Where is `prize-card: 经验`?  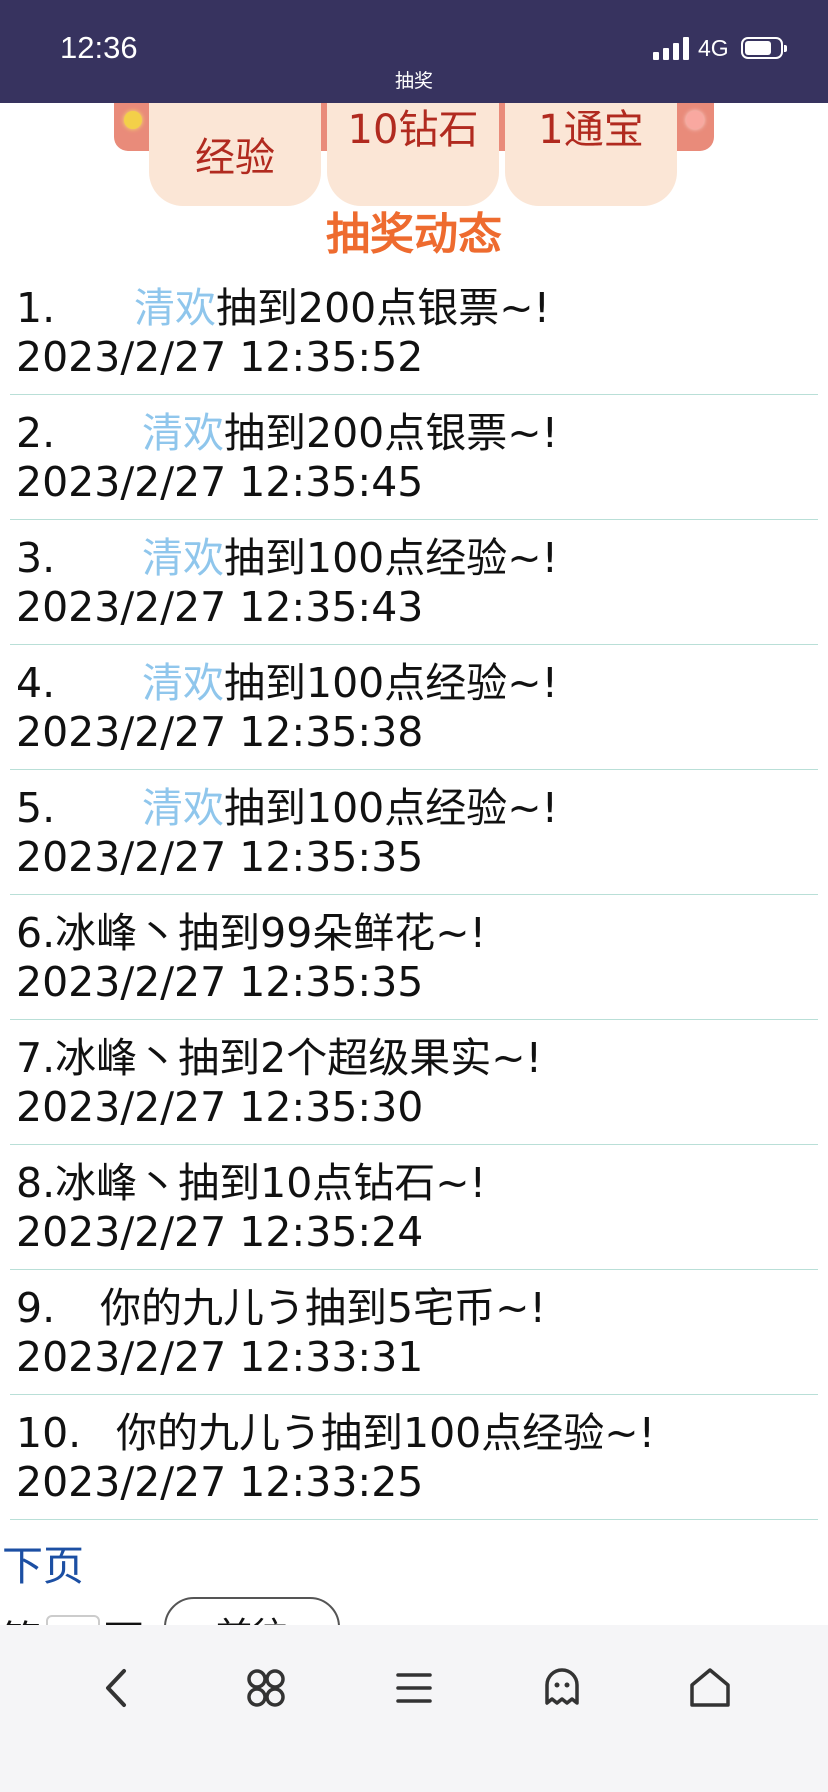 prize-card: 经验 is located at coordinates (235, 154).